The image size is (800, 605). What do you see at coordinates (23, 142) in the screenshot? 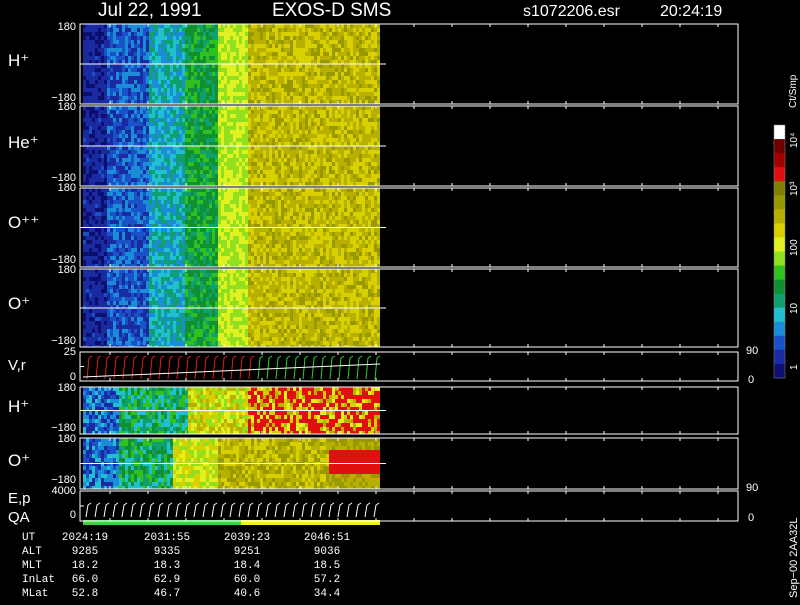
I see `panel-label-he-plus: He⁺` at bounding box center [23, 142].